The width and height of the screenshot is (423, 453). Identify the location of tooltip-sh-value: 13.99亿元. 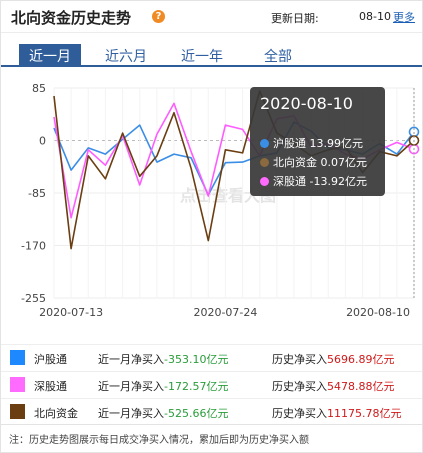
(336, 143).